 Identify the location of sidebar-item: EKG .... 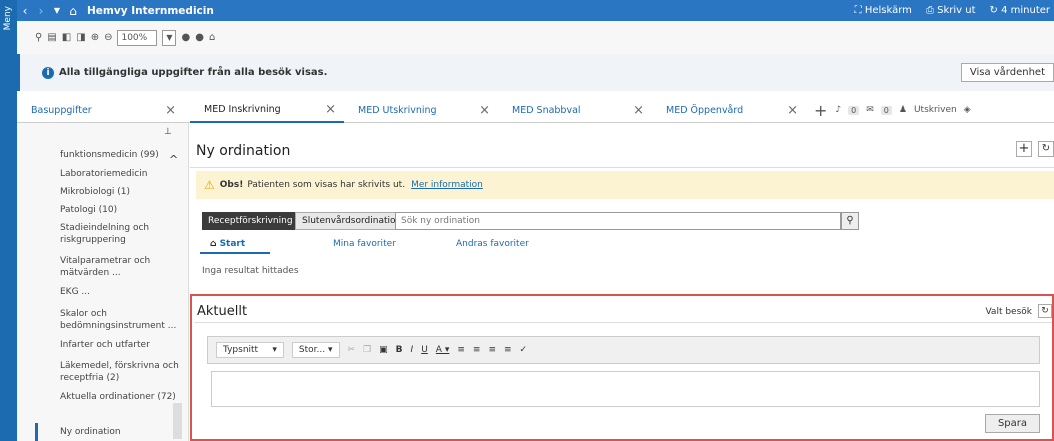
(120, 292).